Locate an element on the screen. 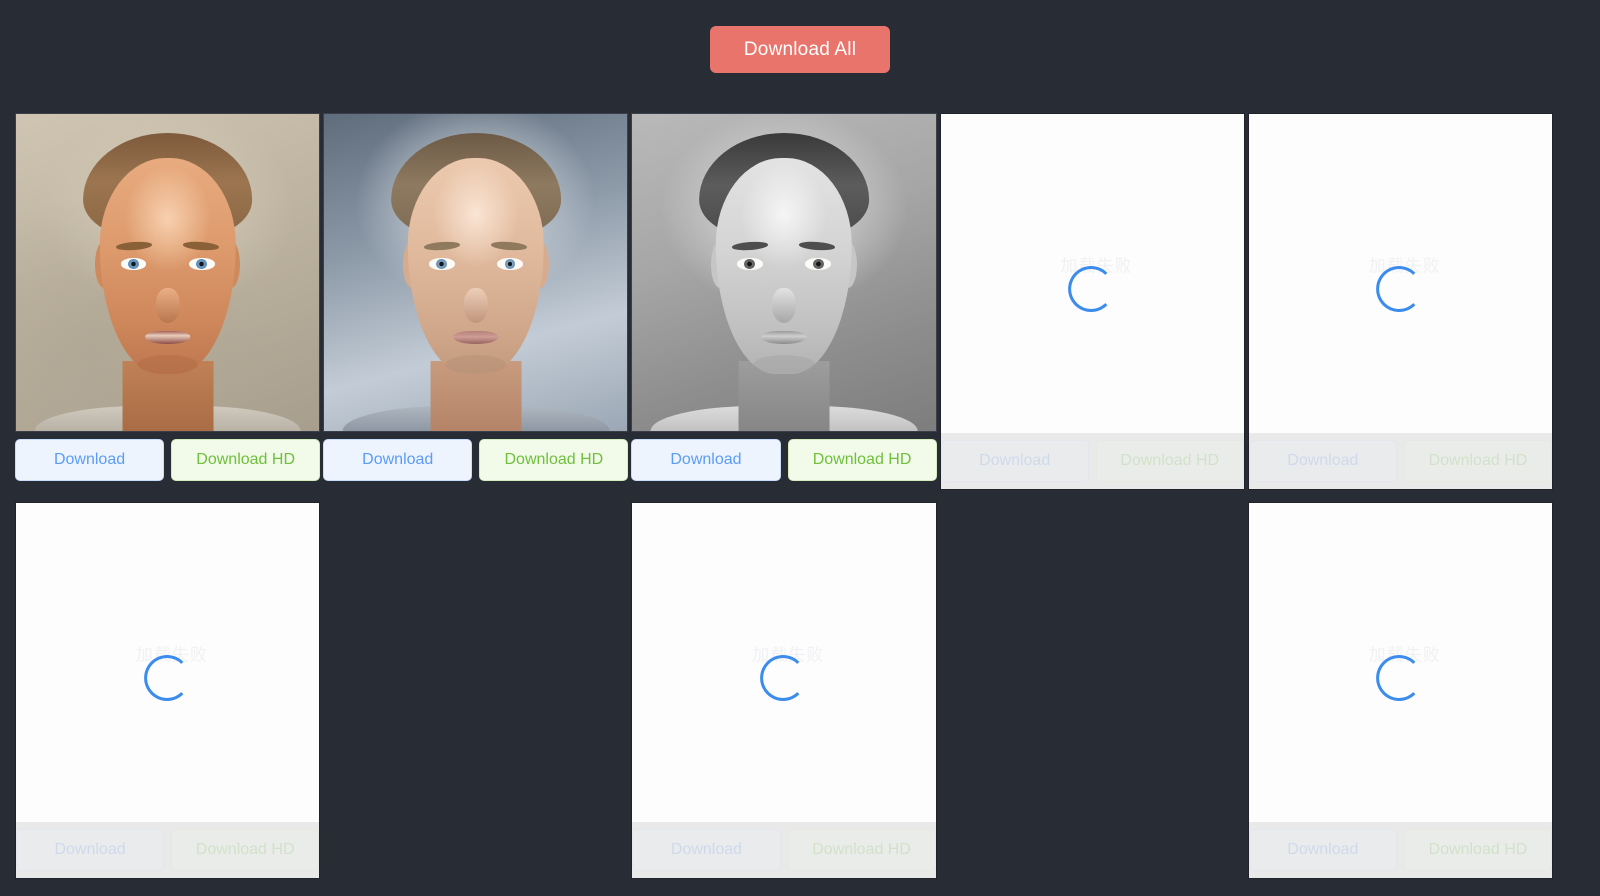 This screenshot has width=1600, height=896. download-all-button: Download All is located at coordinates (800, 49).